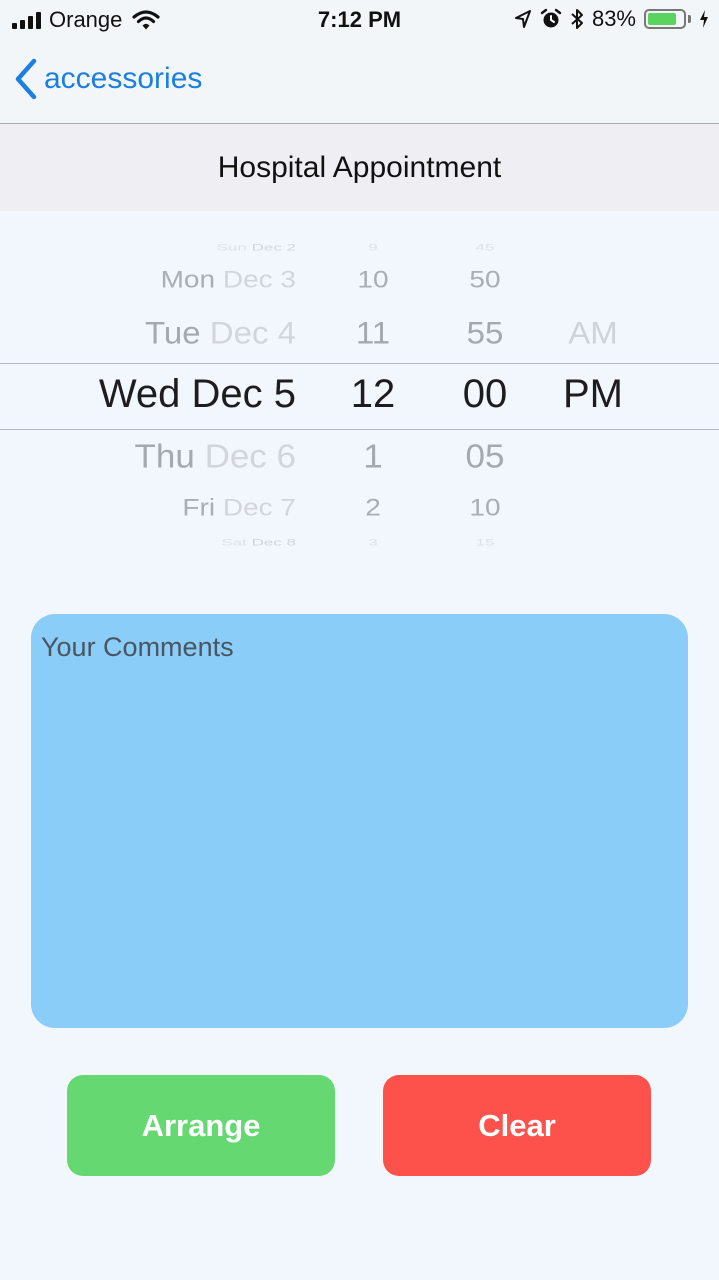 The width and height of the screenshot is (719, 1280). What do you see at coordinates (373, 332) in the screenshot?
I see `picker-hour-option: 11` at bounding box center [373, 332].